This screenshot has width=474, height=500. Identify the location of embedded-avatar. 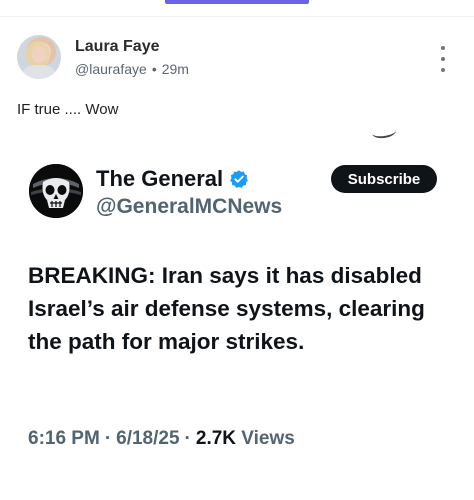
(56, 191).